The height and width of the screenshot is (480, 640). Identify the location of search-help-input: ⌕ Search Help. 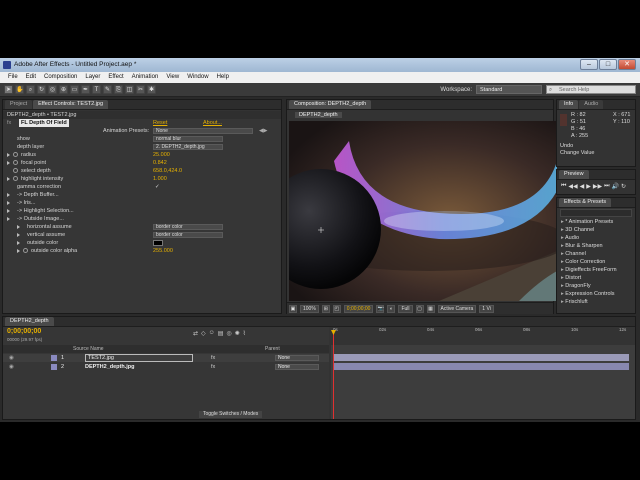
(591, 89).